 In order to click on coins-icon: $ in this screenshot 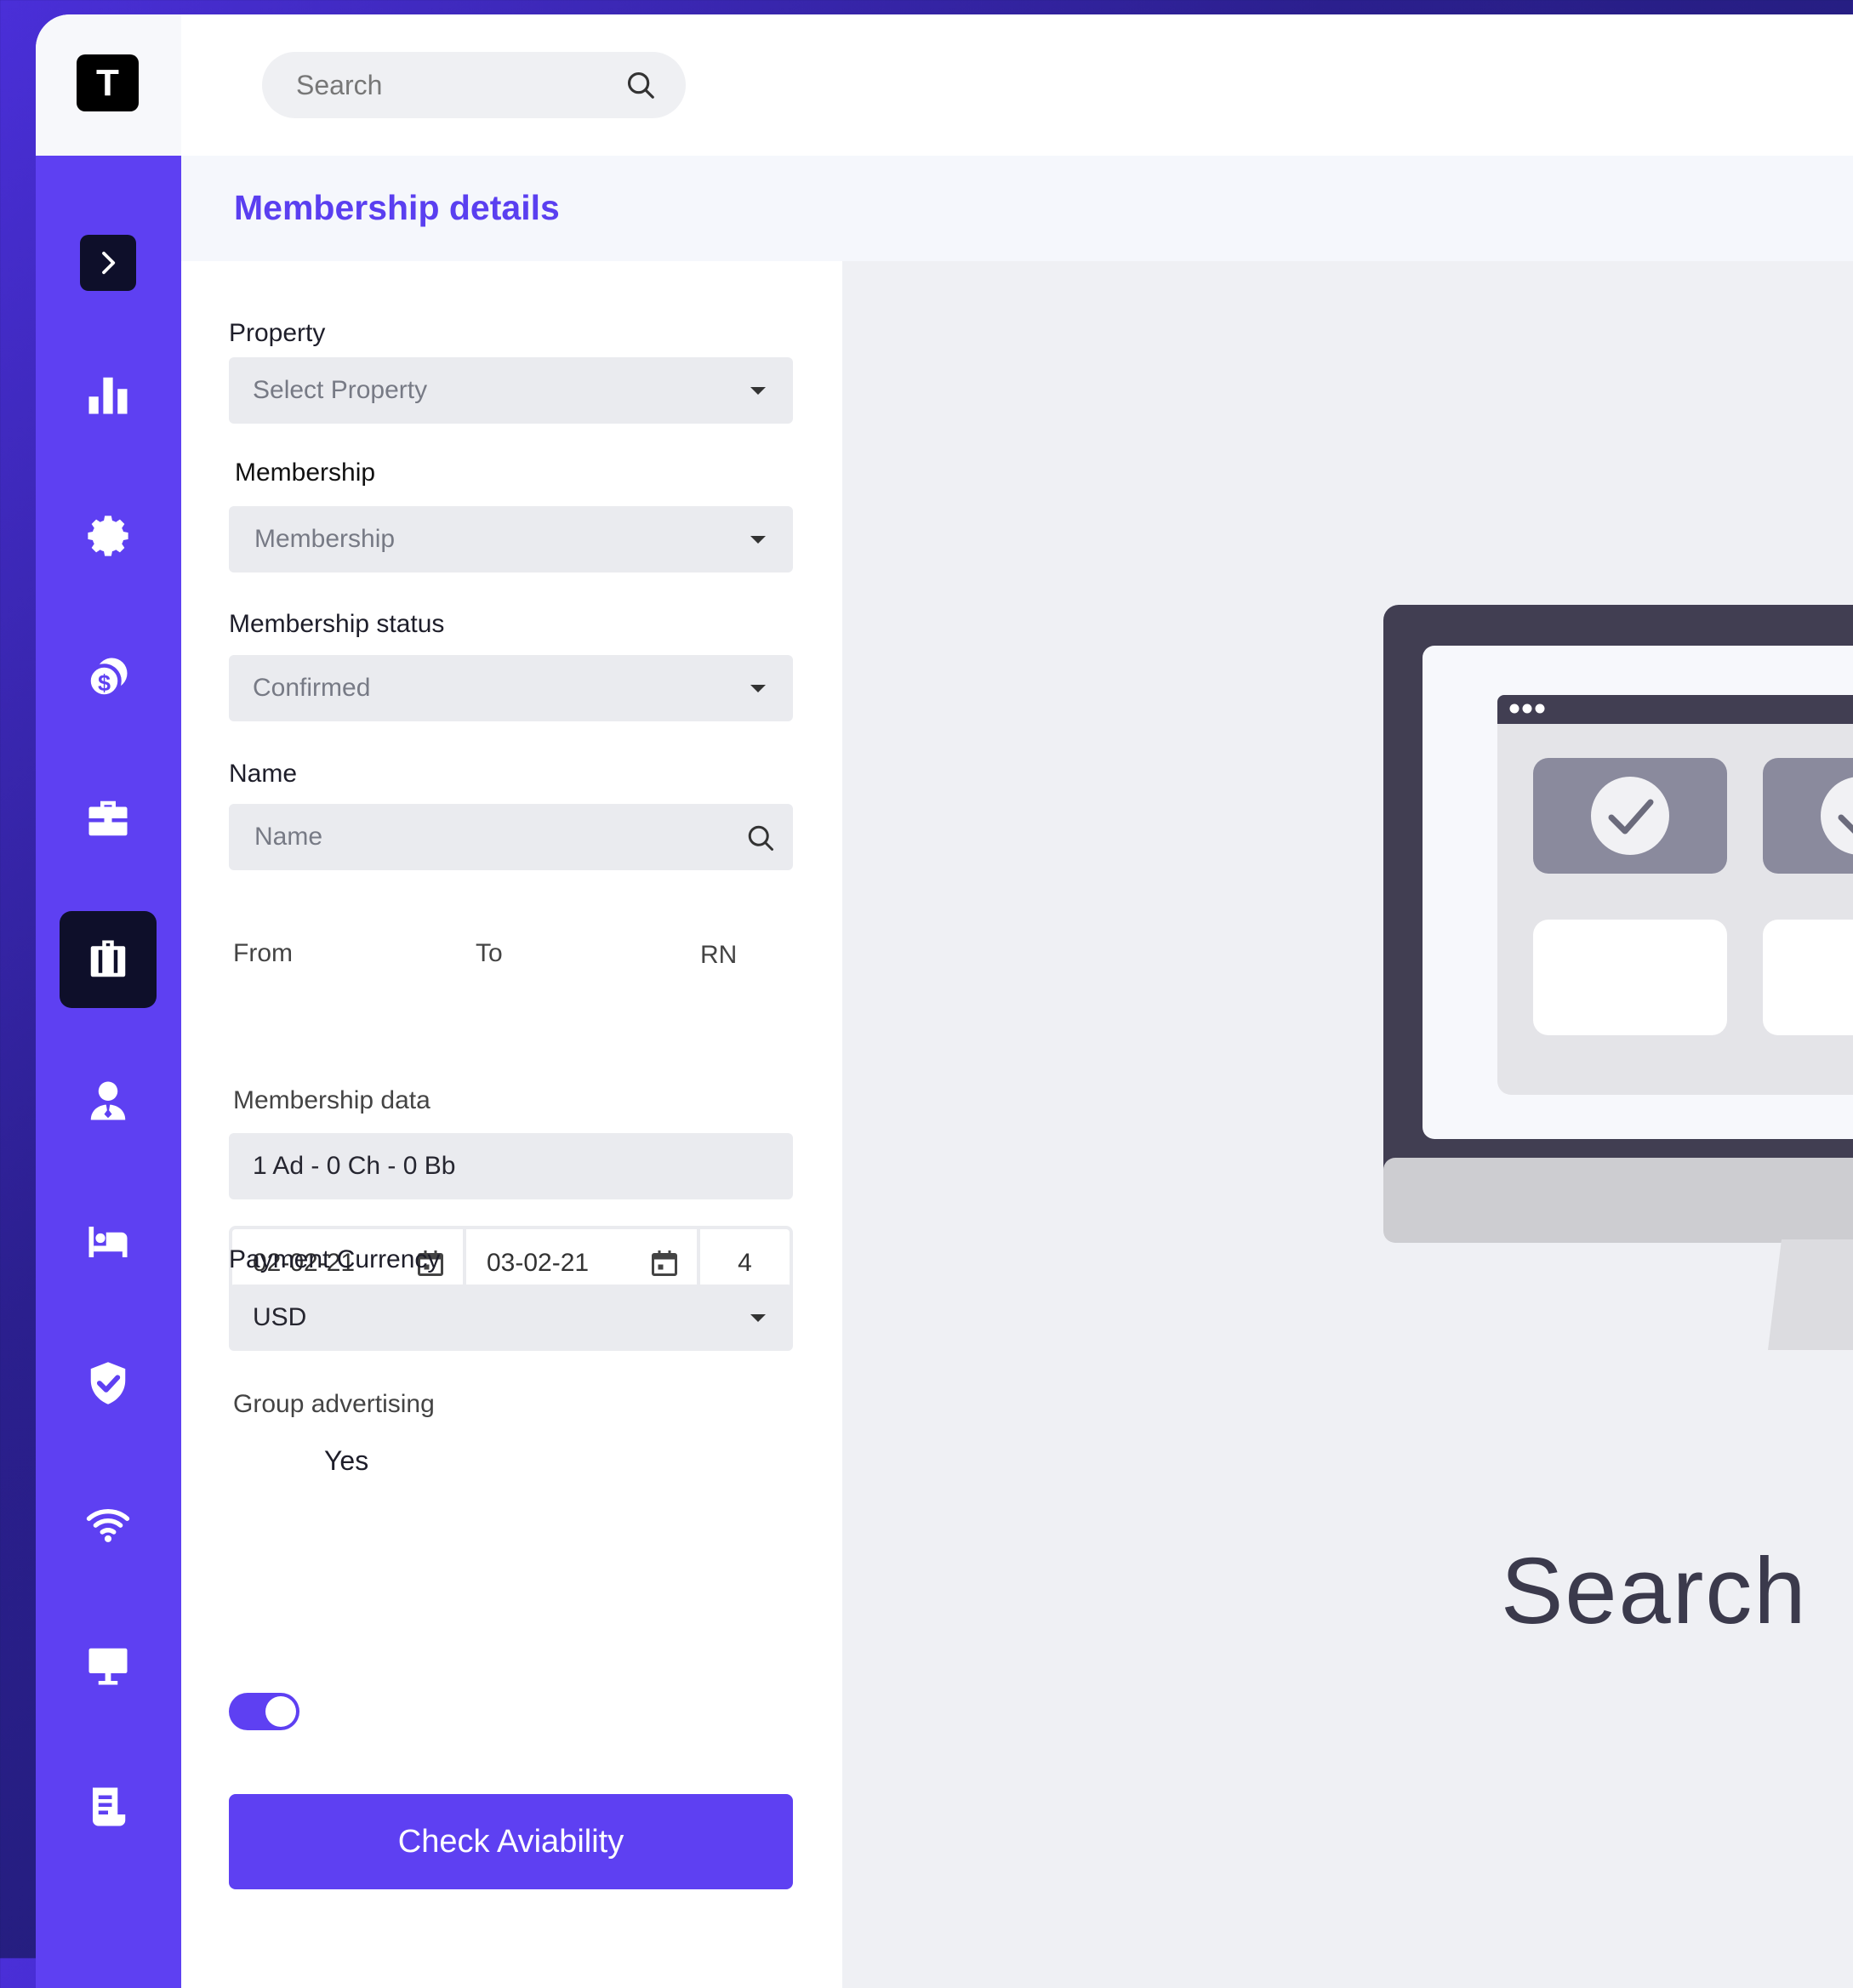, I will do `click(107, 678)`.